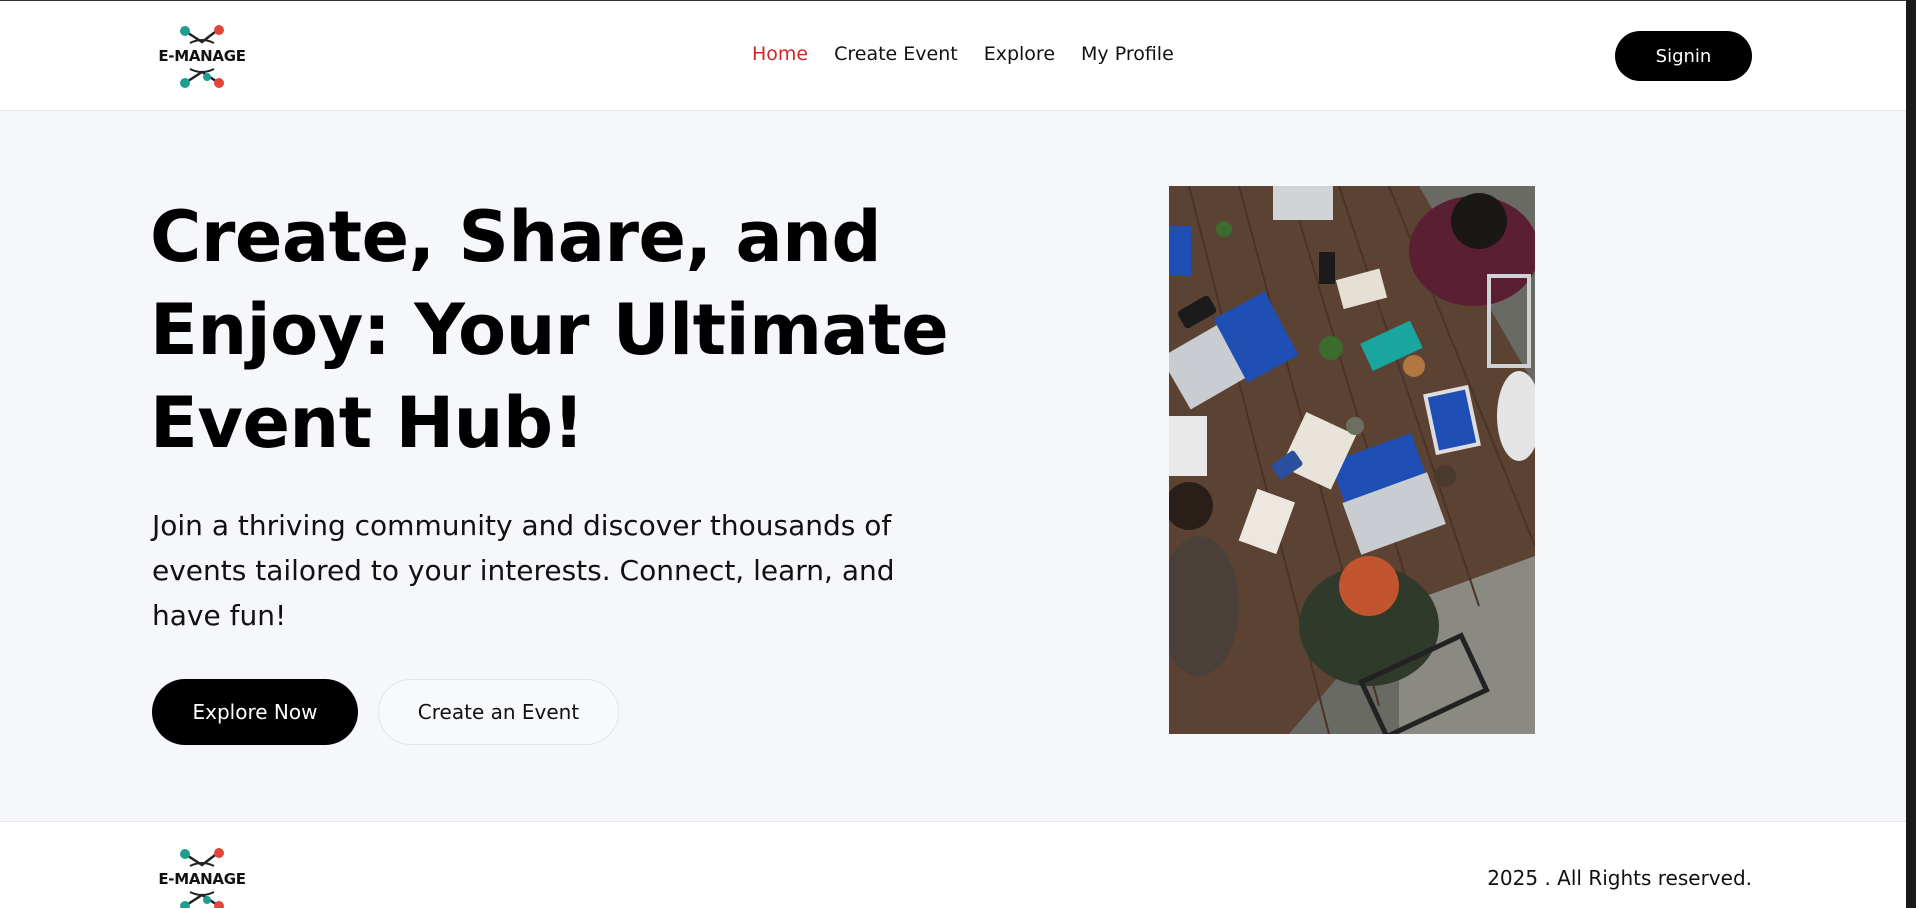 The height and width of the screenshot is (908, 1916). Describe the element at coordinates (498, 712) in the screenshot. I see `create-an-event-button: Create an Event` at that location.